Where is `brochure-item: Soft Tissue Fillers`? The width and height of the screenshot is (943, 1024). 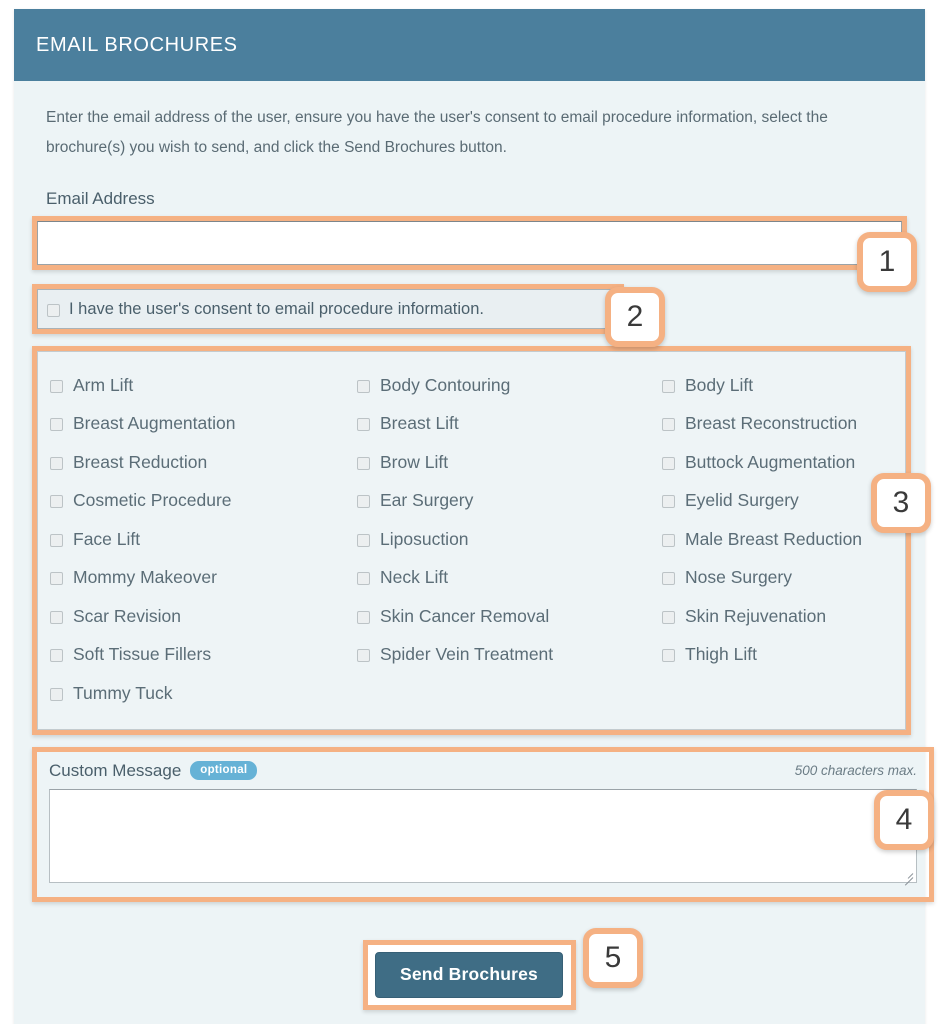 brochure-item: Soft Tissue Fillers is located at coordinates (203, 655).